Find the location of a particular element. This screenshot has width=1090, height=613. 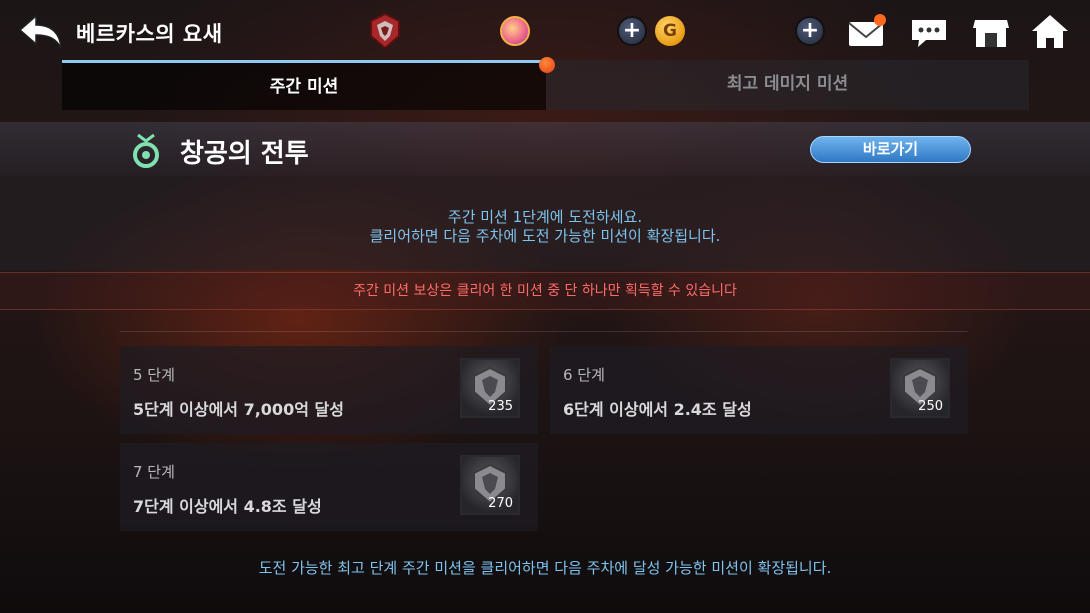

dragon-emblem-icon is located at coordinates (385, 31).